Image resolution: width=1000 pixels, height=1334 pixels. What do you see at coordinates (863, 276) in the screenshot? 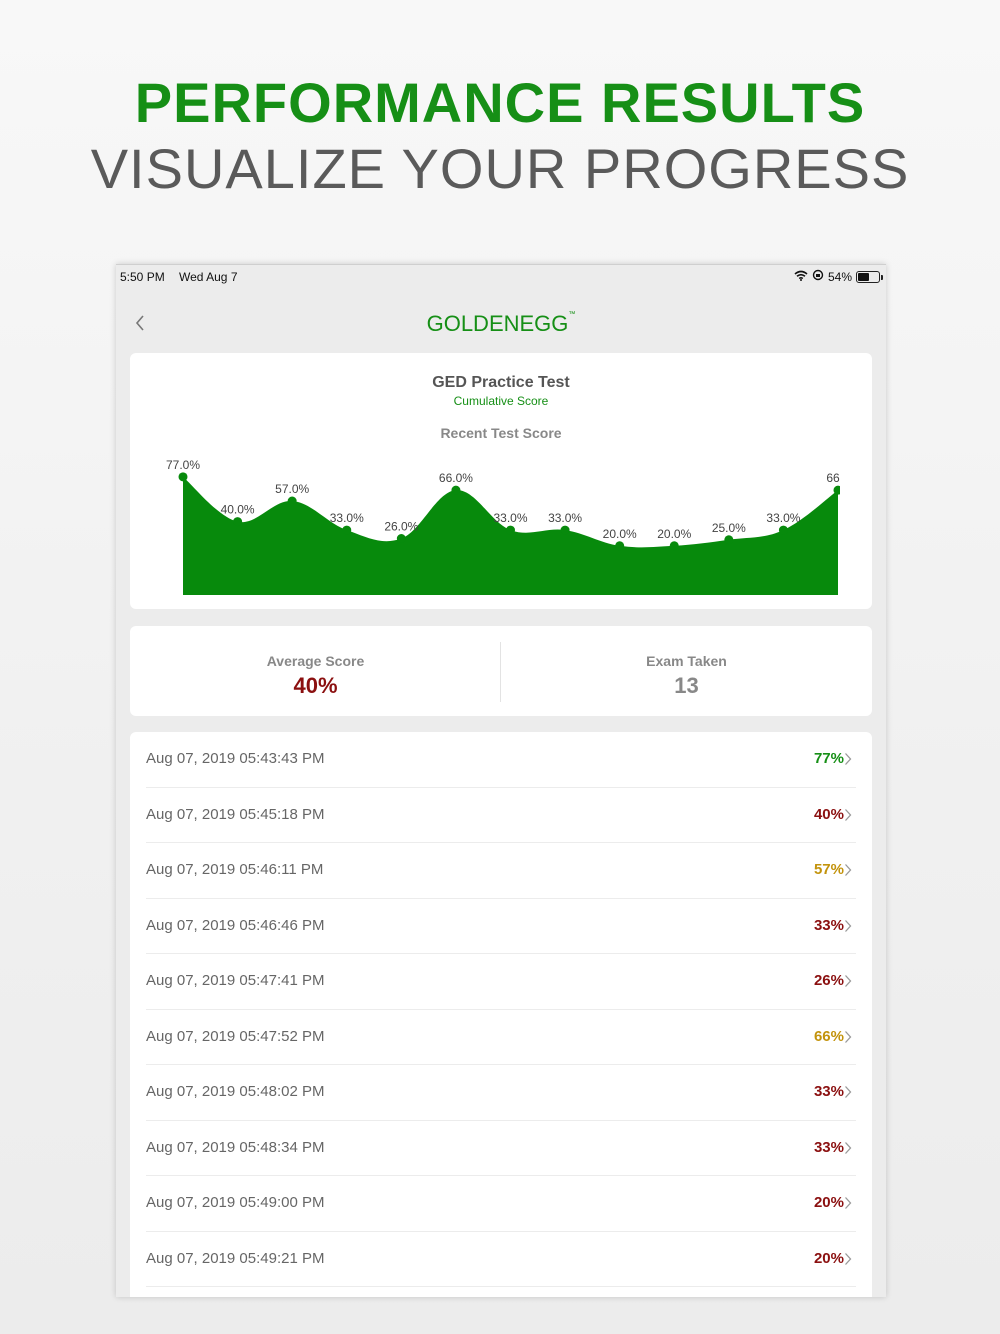
I see `battery-fill` at bounding box center [863, 276].